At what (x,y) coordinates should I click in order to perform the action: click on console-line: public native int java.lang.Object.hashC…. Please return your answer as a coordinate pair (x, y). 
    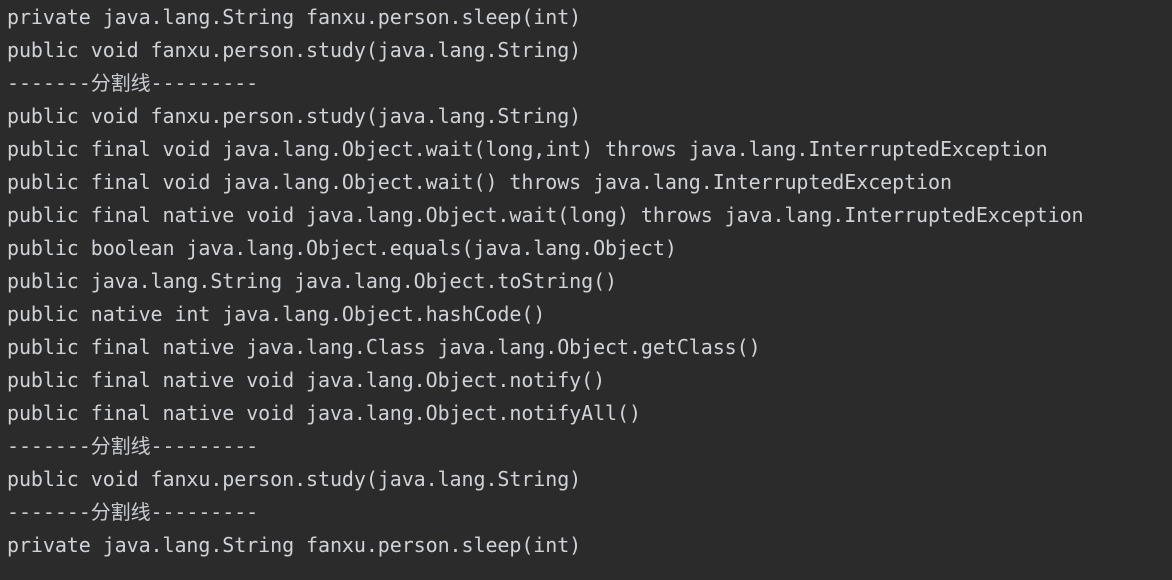
    Looking at the image, I should click on (276, 314).